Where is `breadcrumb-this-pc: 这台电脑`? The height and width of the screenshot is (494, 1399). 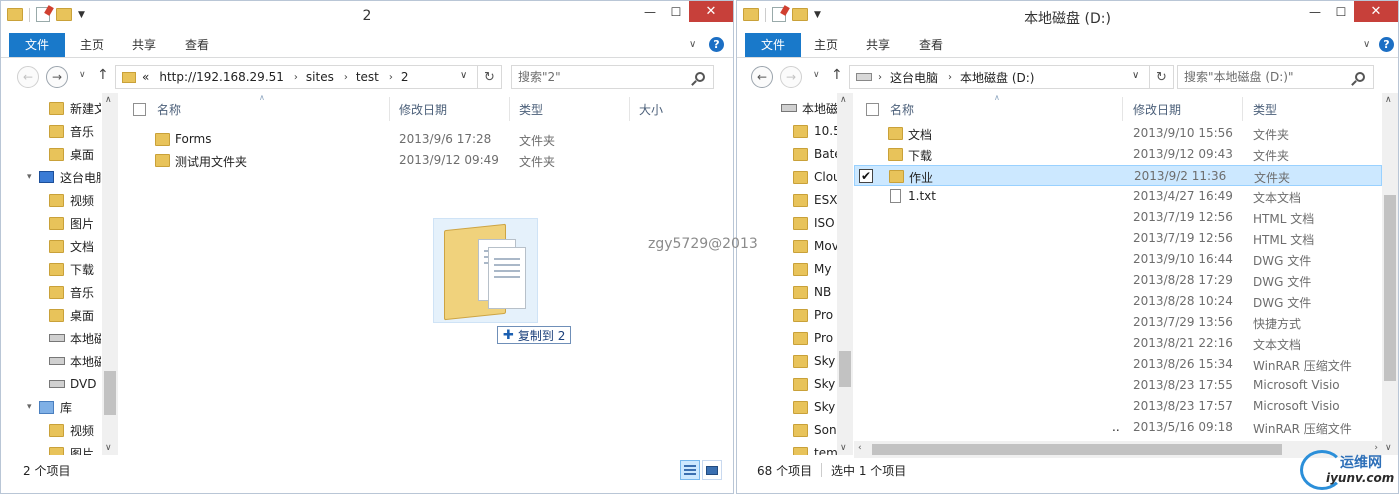
breadcrumb-this-pc: 这台电脑 is located at coordinates (914, 77).